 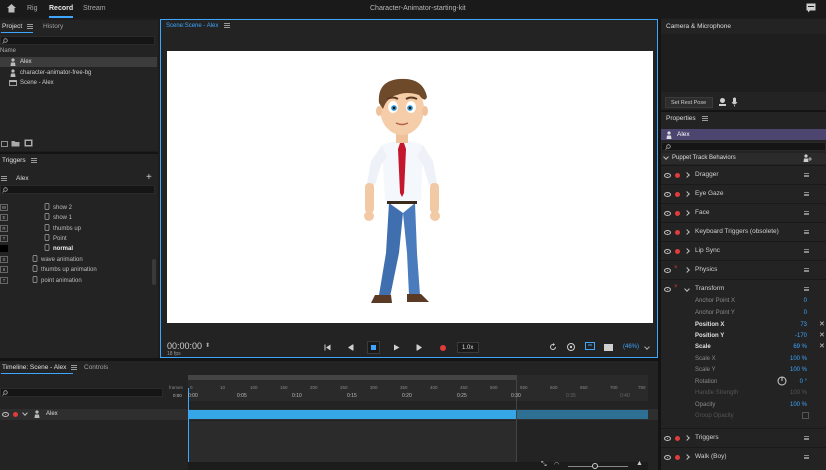 I want to click on scene-add-icon, so click(x=28, y=143).